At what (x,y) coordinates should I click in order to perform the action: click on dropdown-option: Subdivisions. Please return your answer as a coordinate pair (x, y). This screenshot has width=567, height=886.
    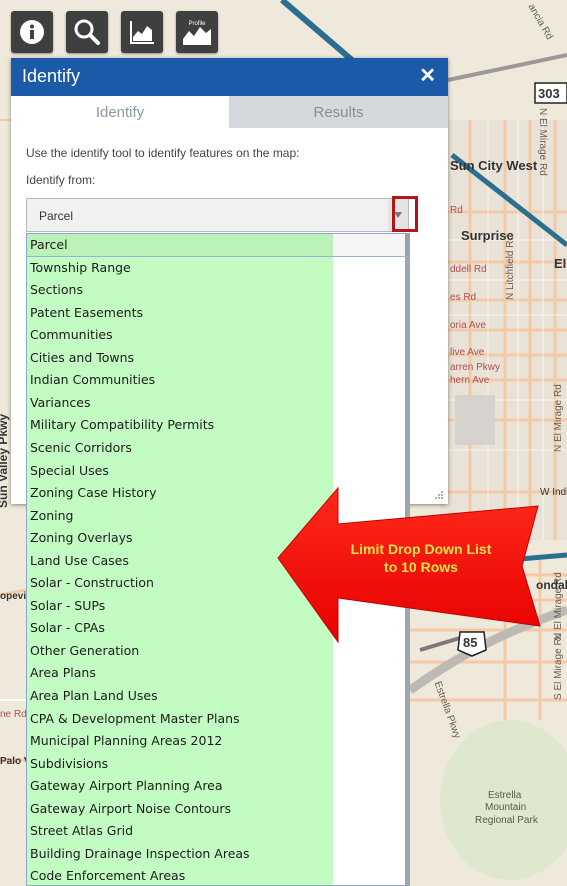
    Looking at the image, I should click on (218, 764).